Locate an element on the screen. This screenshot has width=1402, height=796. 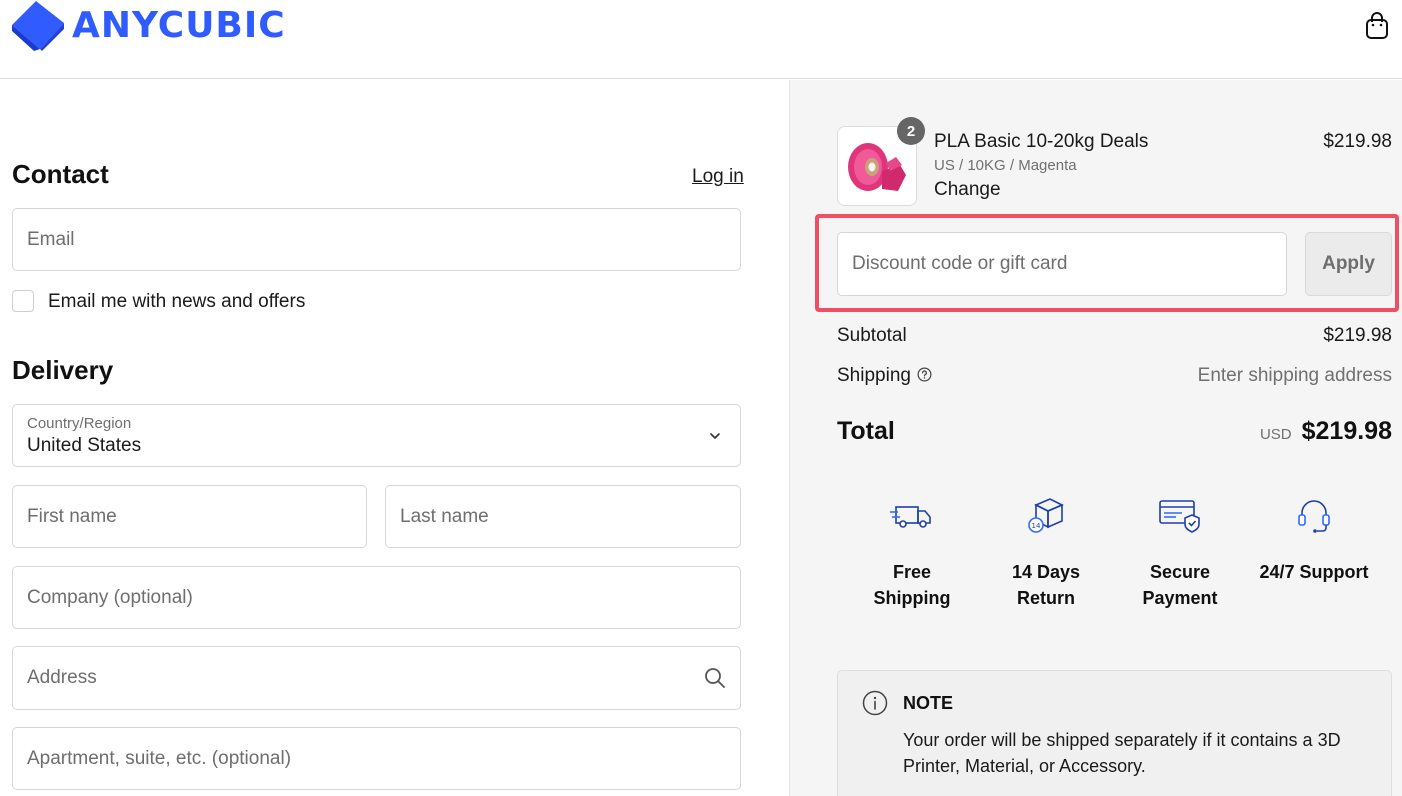
info-circle-icon is located at coordinates (875, 703).